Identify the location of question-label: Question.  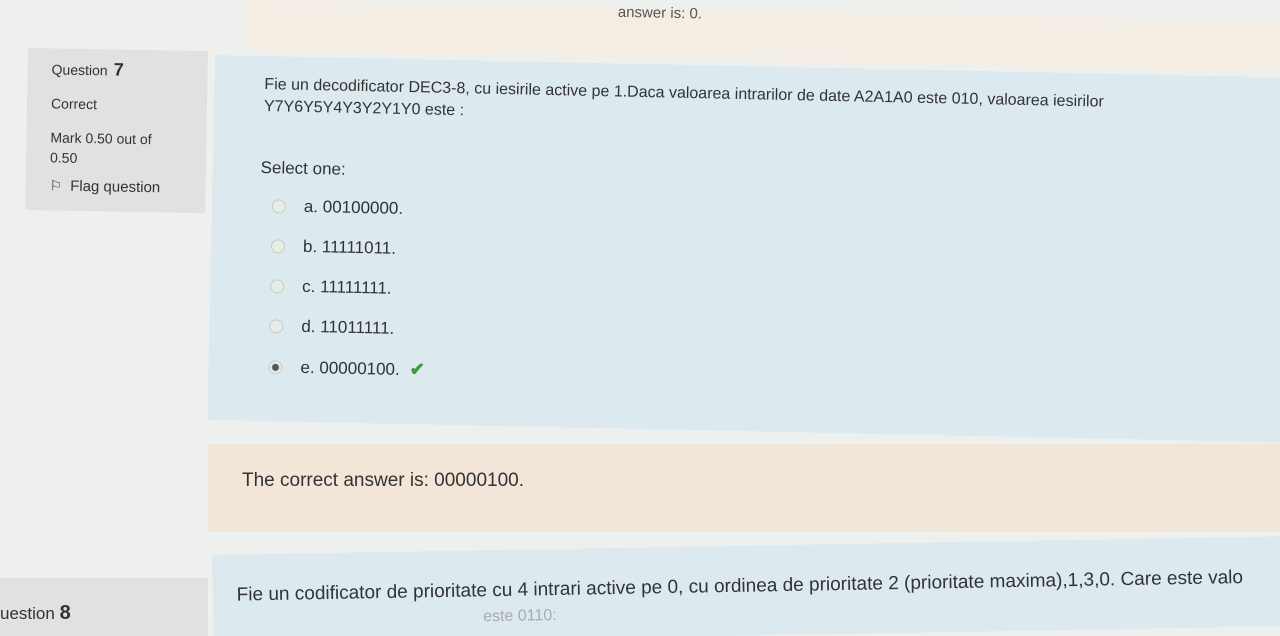
(79, 70).